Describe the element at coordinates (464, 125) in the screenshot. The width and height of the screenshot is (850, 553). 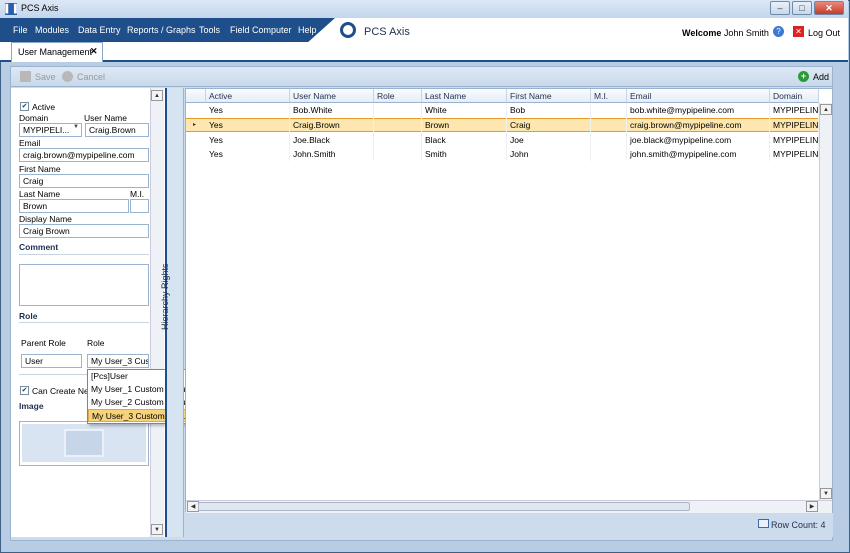
I see `cell-lastname: Brown` at that location.